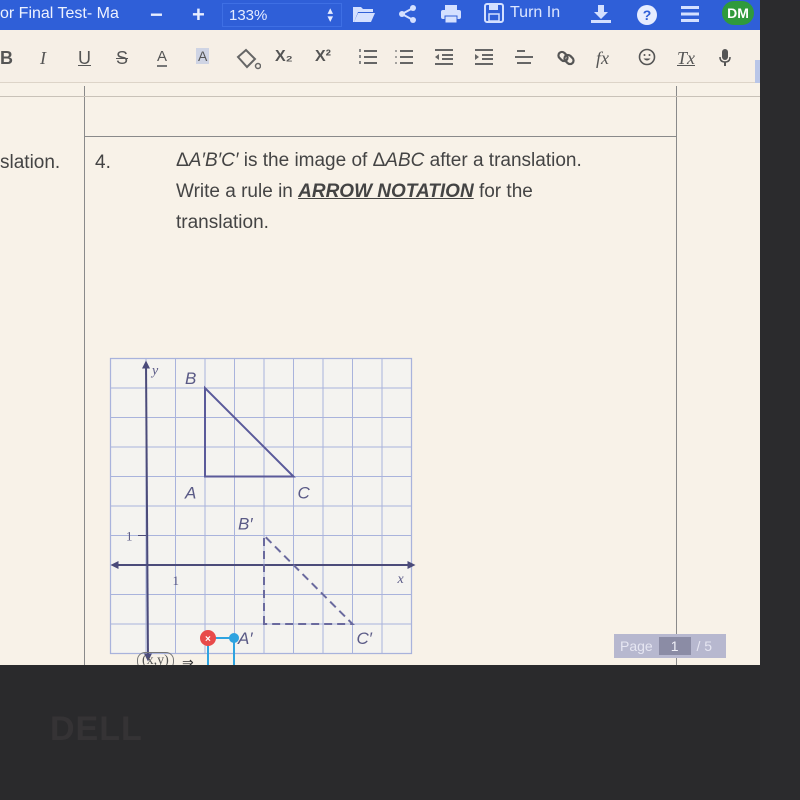 Image resolution: width=800 pixels, height=800 pixels. I want to click on page-indicator: Page 1 / 5, so click(670, 646).